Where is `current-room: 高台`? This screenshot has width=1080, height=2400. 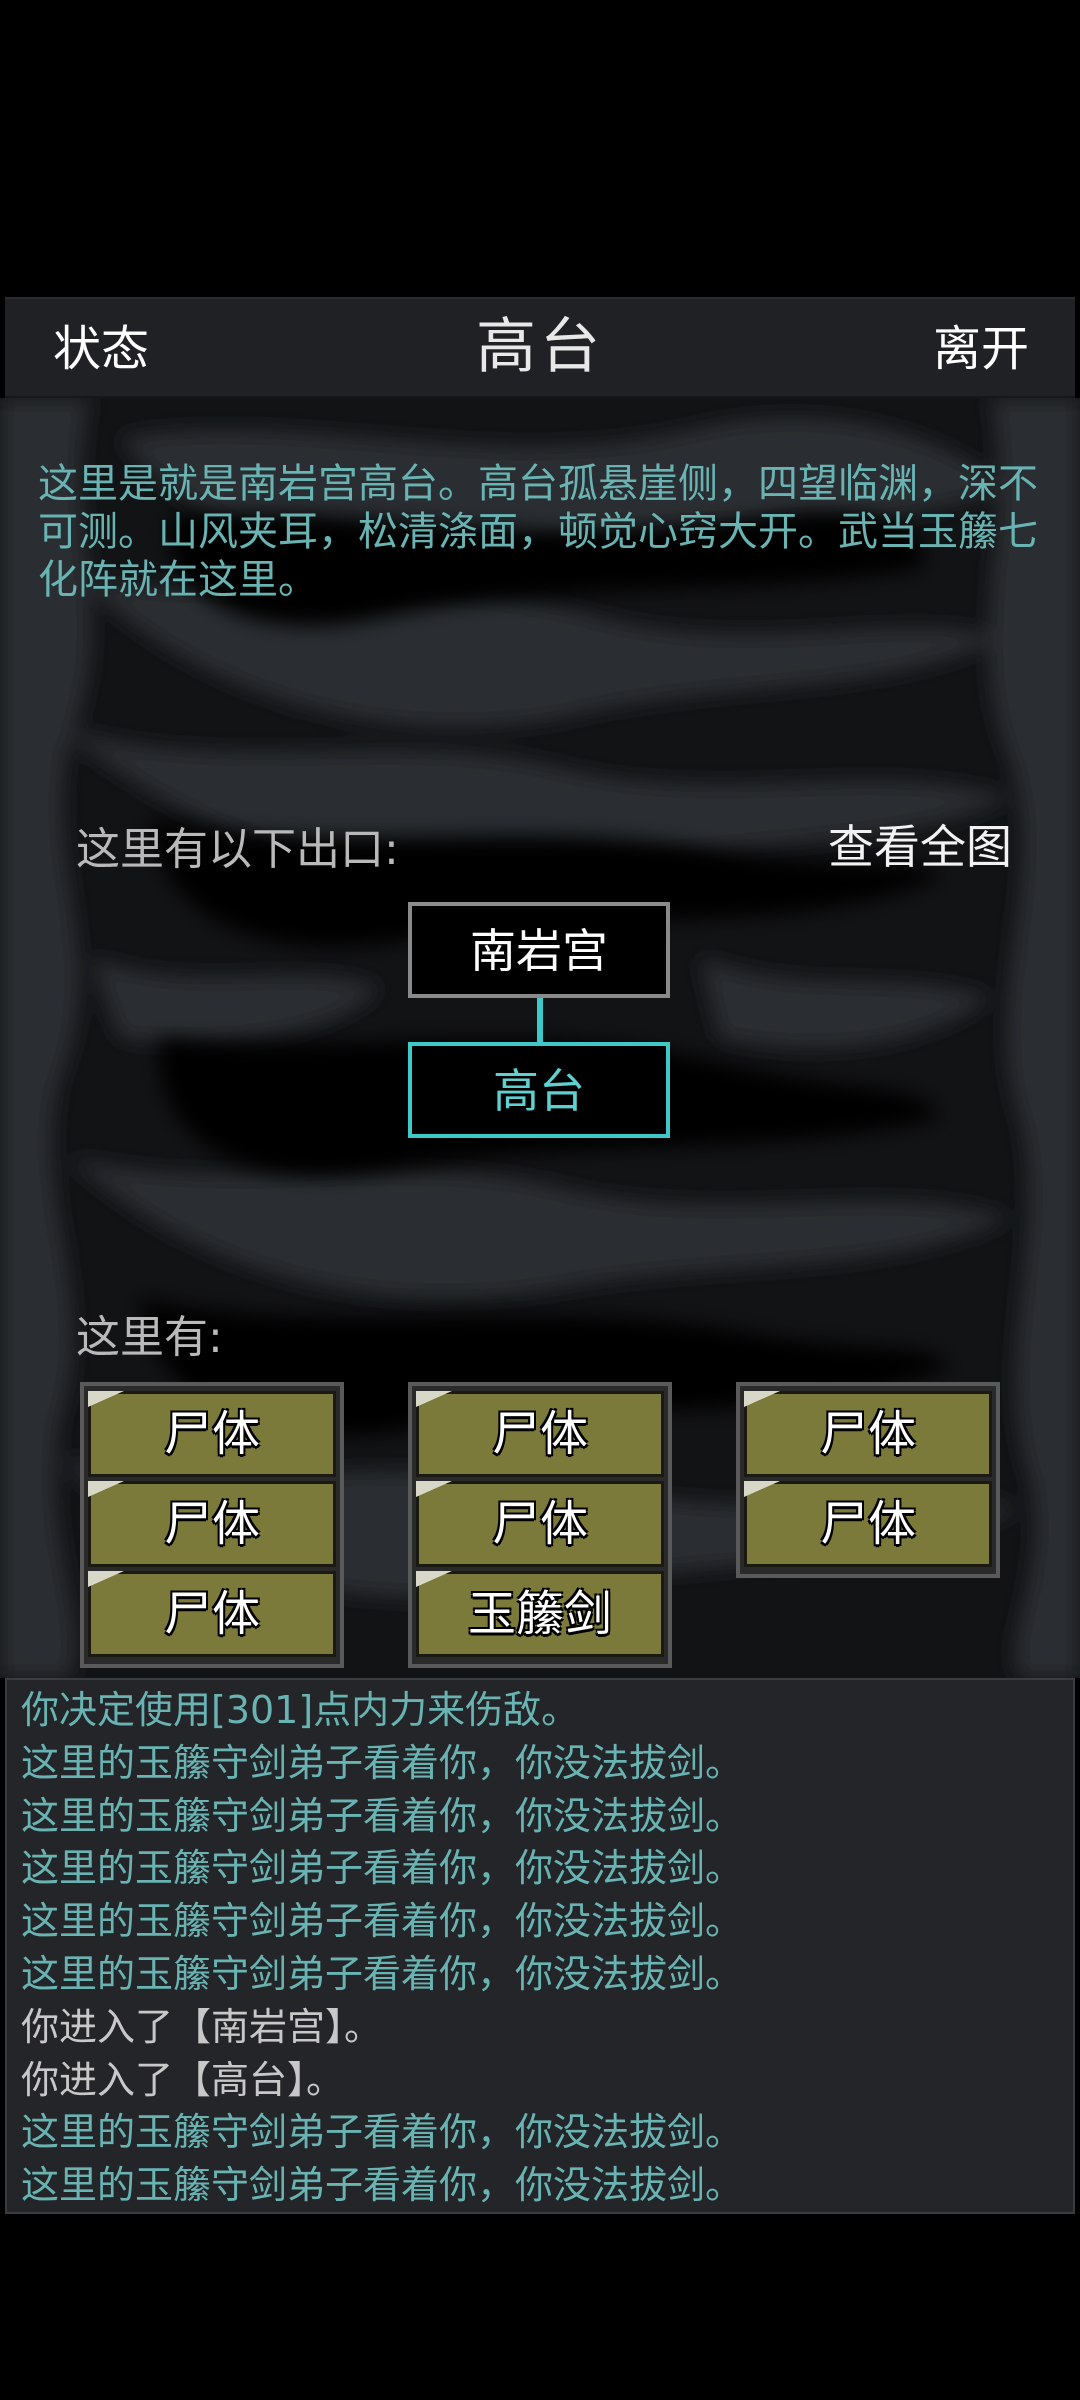
current-room: 高台 is located at coordinates (539, 1090).